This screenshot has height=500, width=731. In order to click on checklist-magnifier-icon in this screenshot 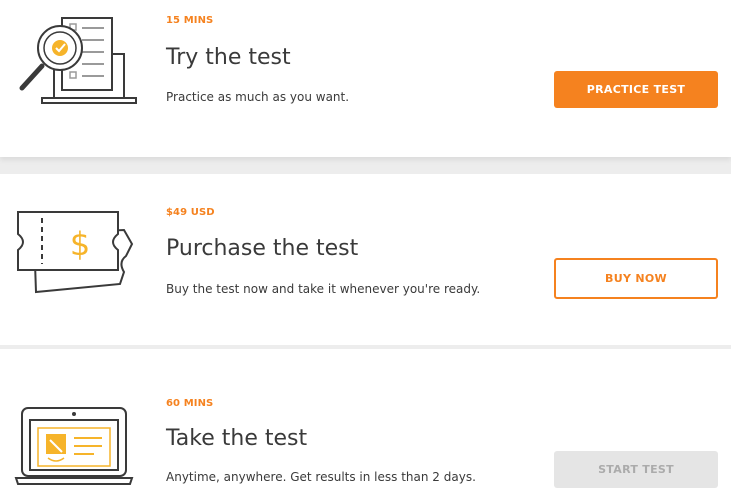, I will do `click(78, 60)`.